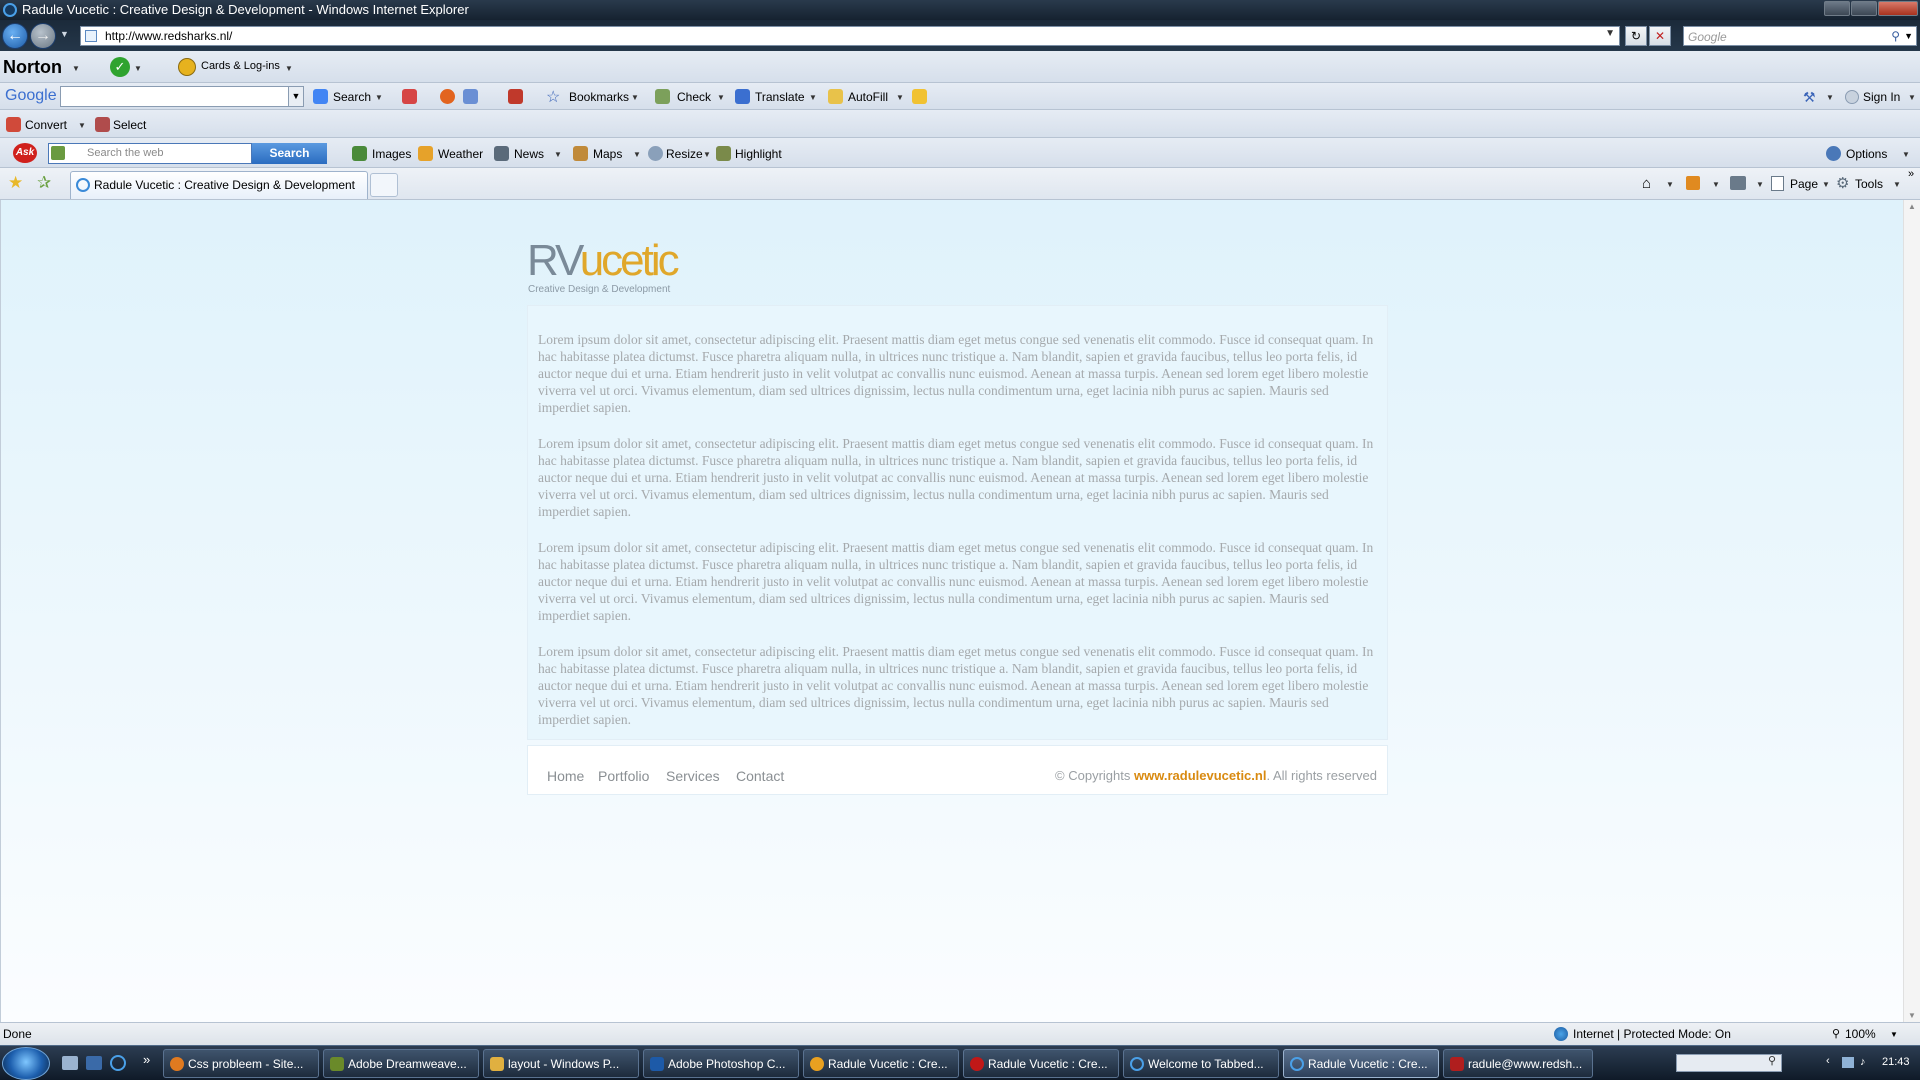 The image size is (1920, 1080). Describe the element at coordinates (1894, 1034) in the screenshot. I see `zoom-menu-icon: ▼` at that location.